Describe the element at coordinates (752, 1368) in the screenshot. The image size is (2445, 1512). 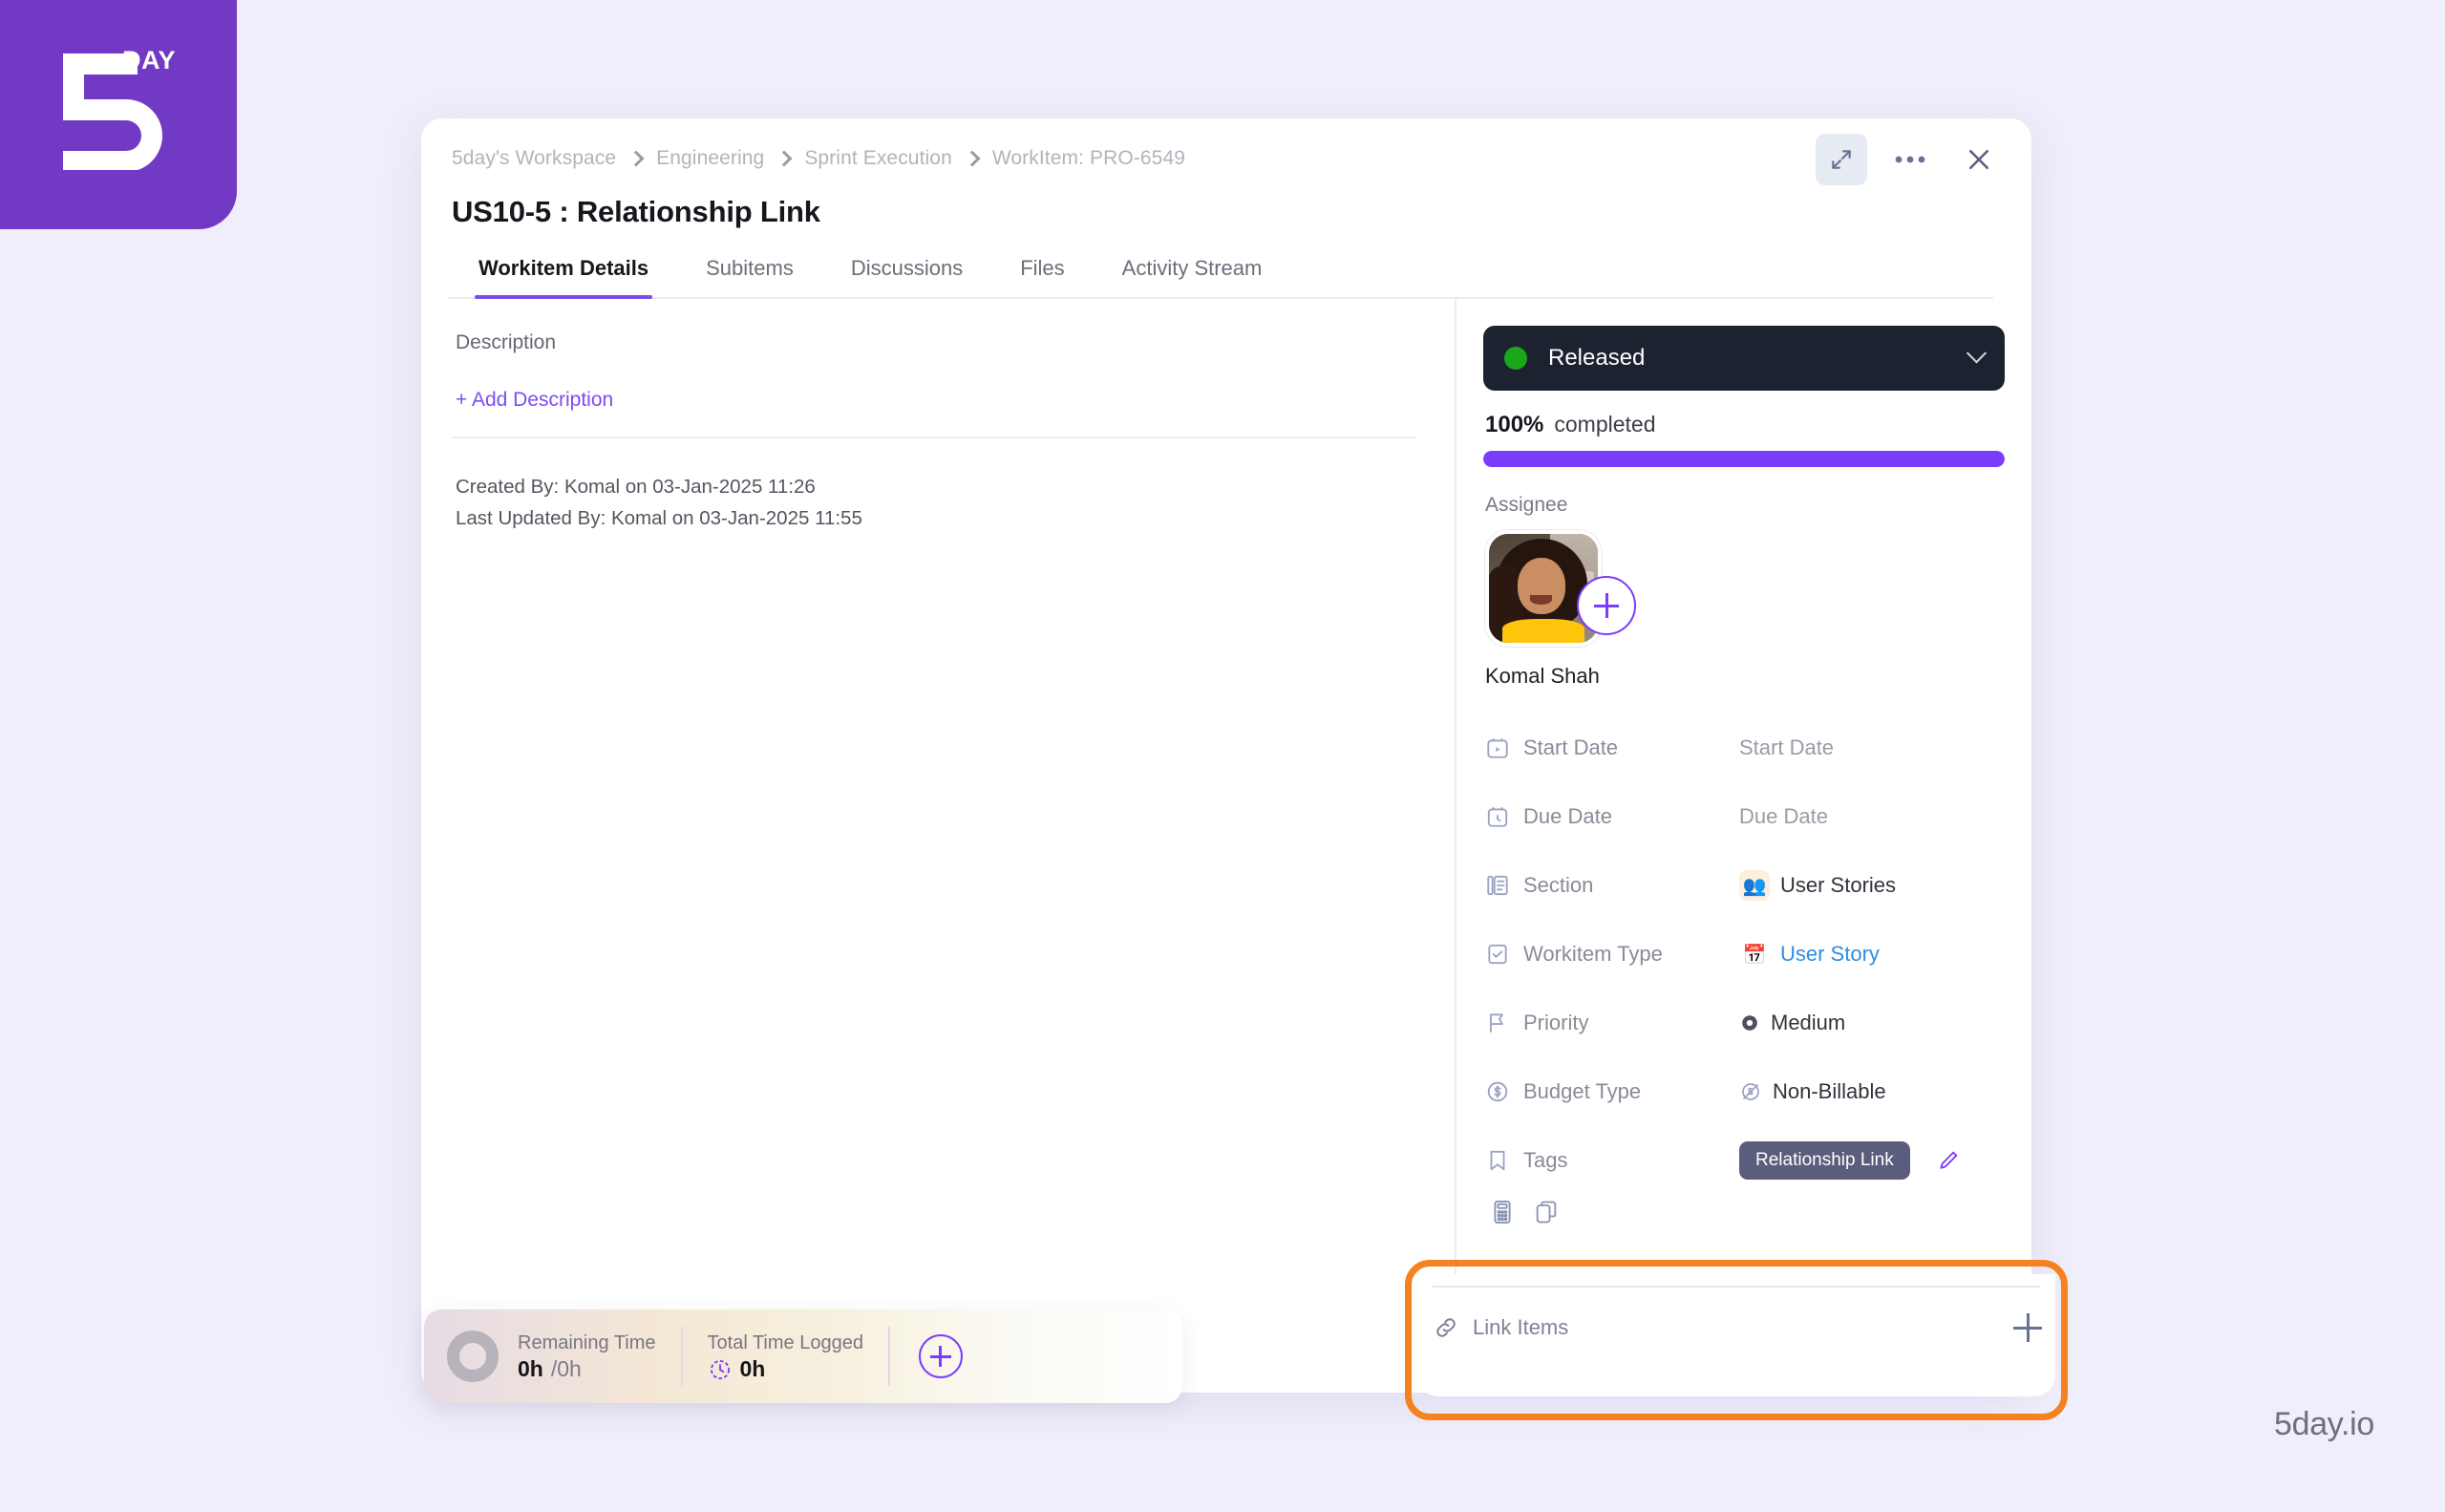
I see `total-time-logged-number: 0h` at that location.